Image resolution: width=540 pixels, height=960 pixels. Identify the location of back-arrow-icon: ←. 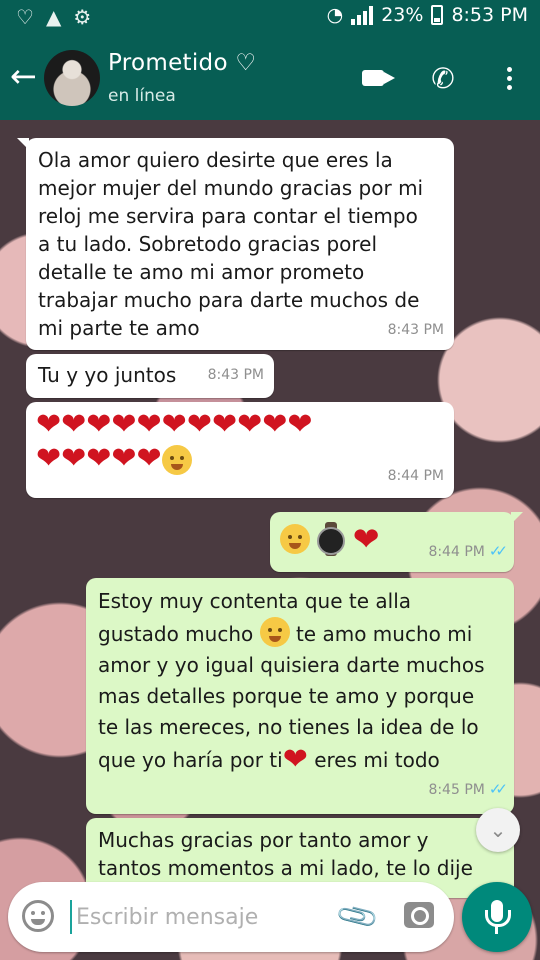
(23, 76).